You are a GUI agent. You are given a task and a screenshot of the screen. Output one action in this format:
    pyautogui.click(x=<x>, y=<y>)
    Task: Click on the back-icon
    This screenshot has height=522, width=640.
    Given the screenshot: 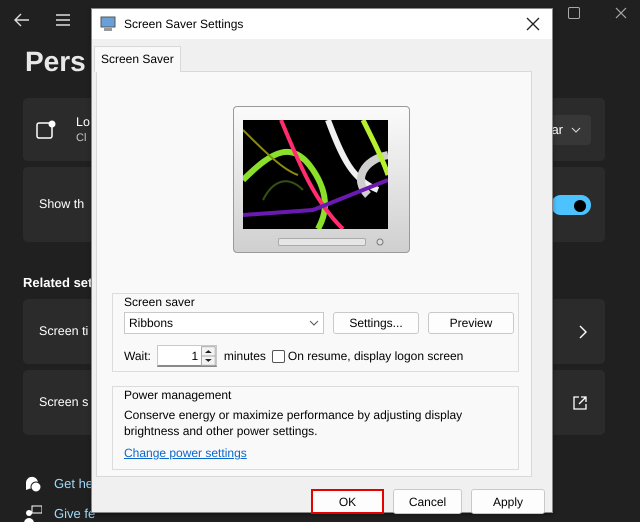 What is the action you would take?
    pyautogui.click(x=22, y=20)
    